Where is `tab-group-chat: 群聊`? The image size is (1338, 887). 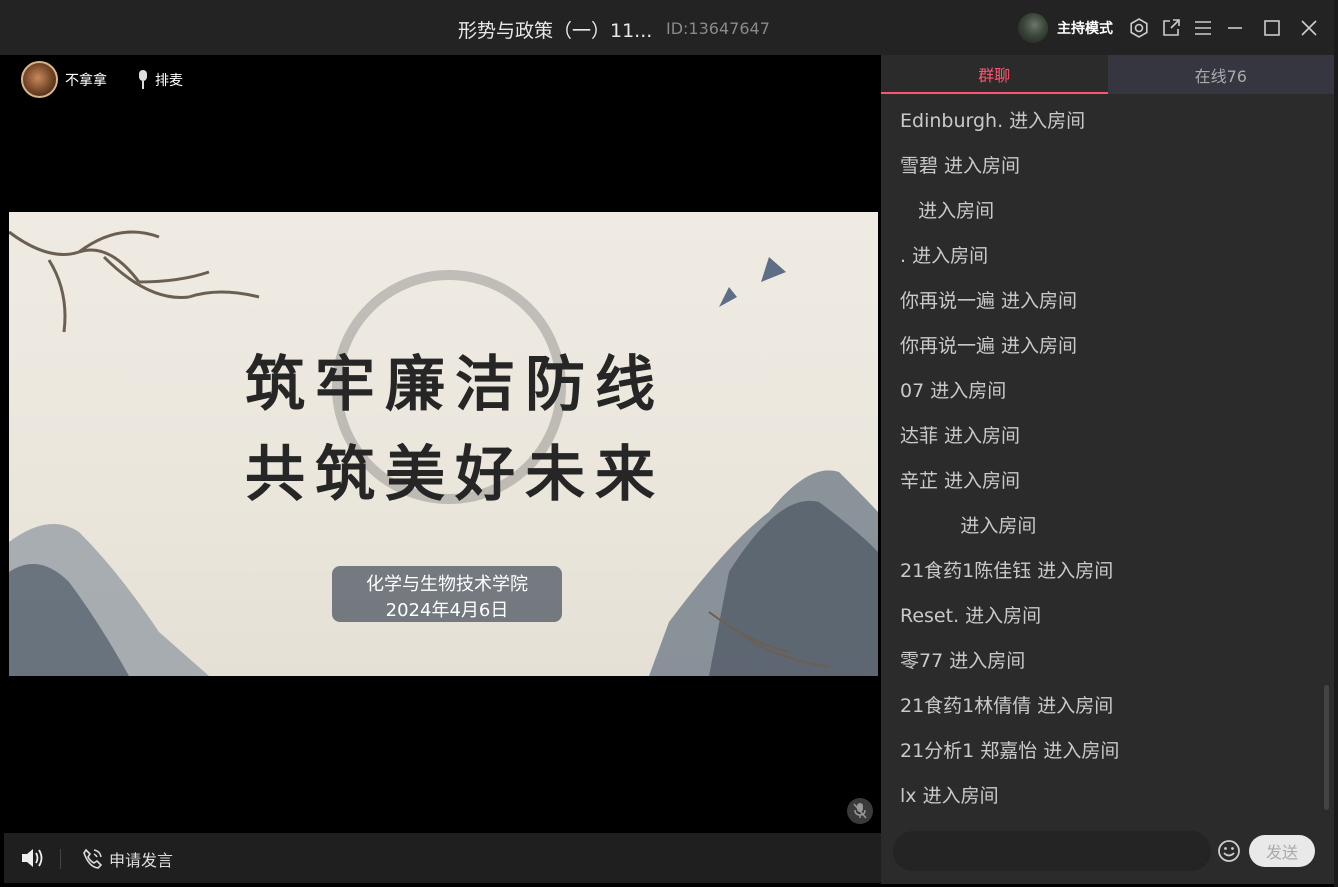
tab-group-chat: 群聊 is located at coordinates (994, 74).